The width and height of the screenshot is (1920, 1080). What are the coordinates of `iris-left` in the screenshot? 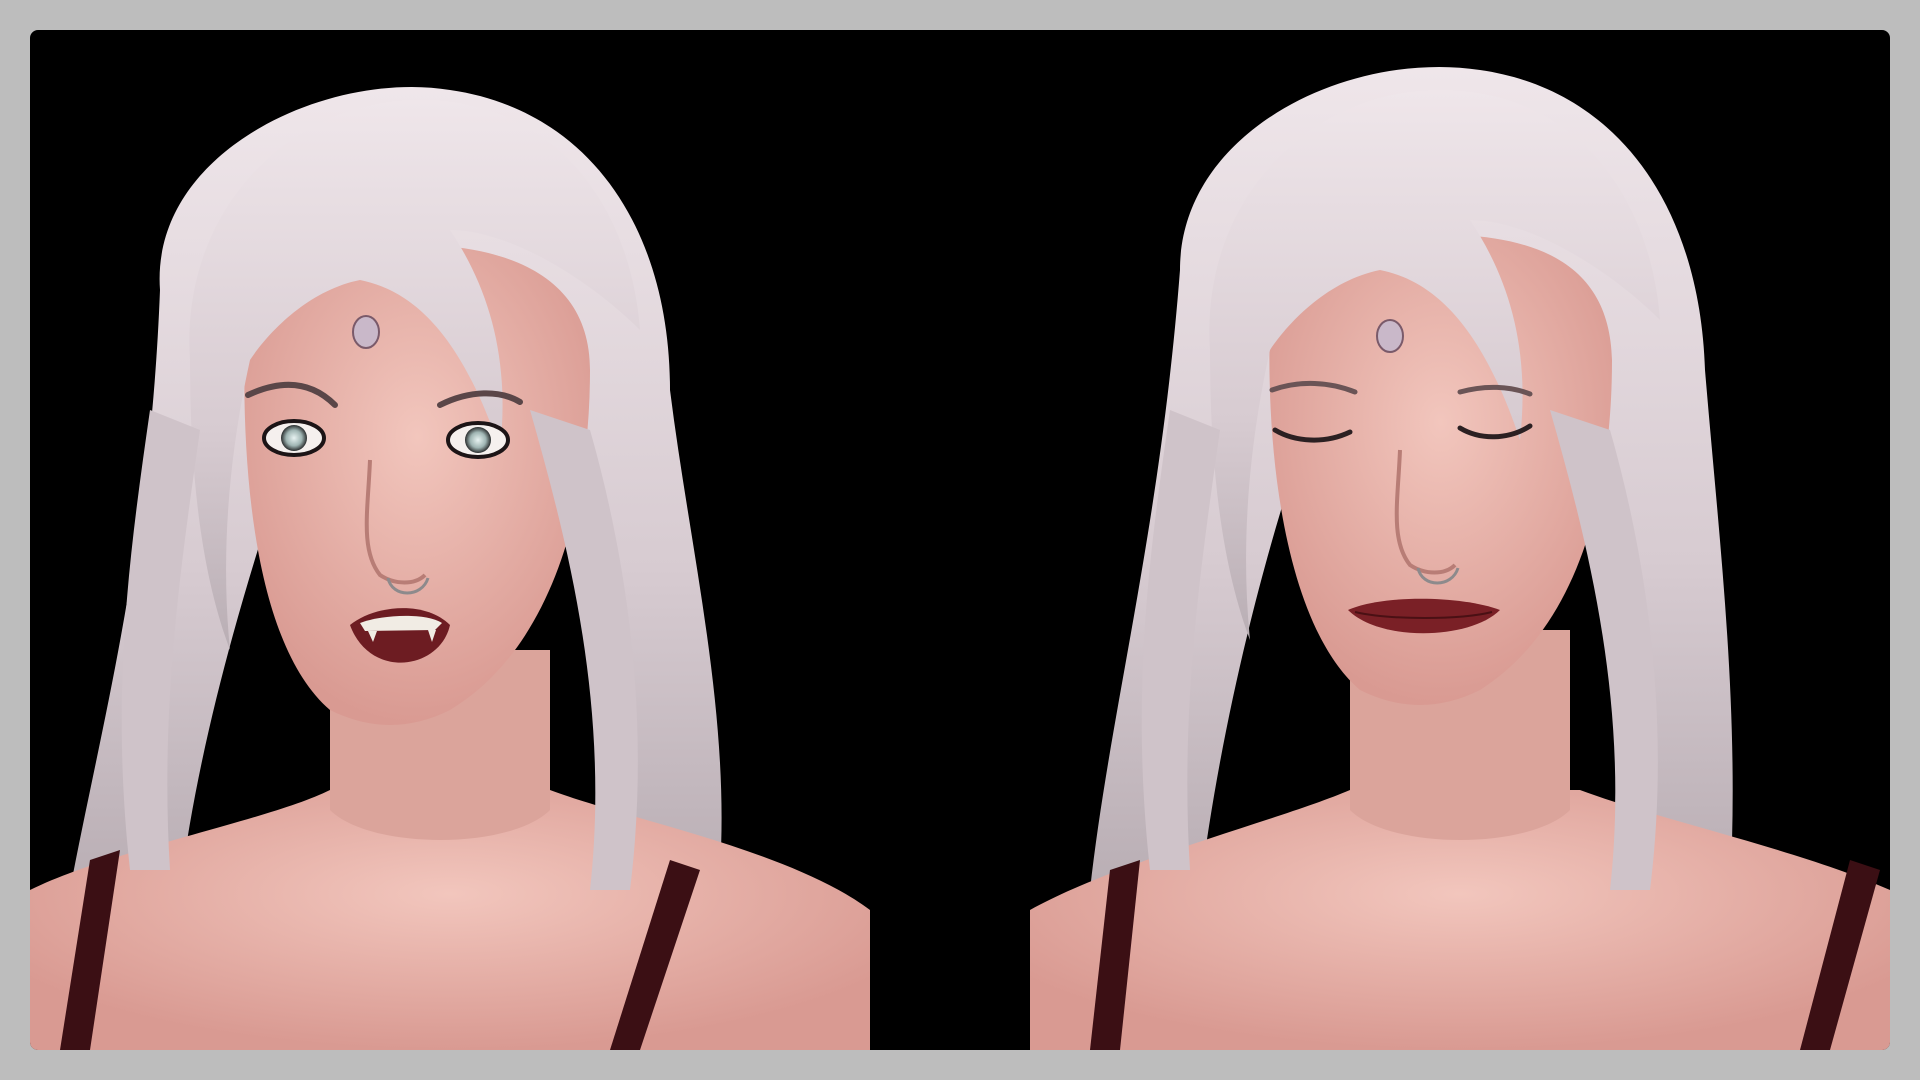 It's located at (294, 438).